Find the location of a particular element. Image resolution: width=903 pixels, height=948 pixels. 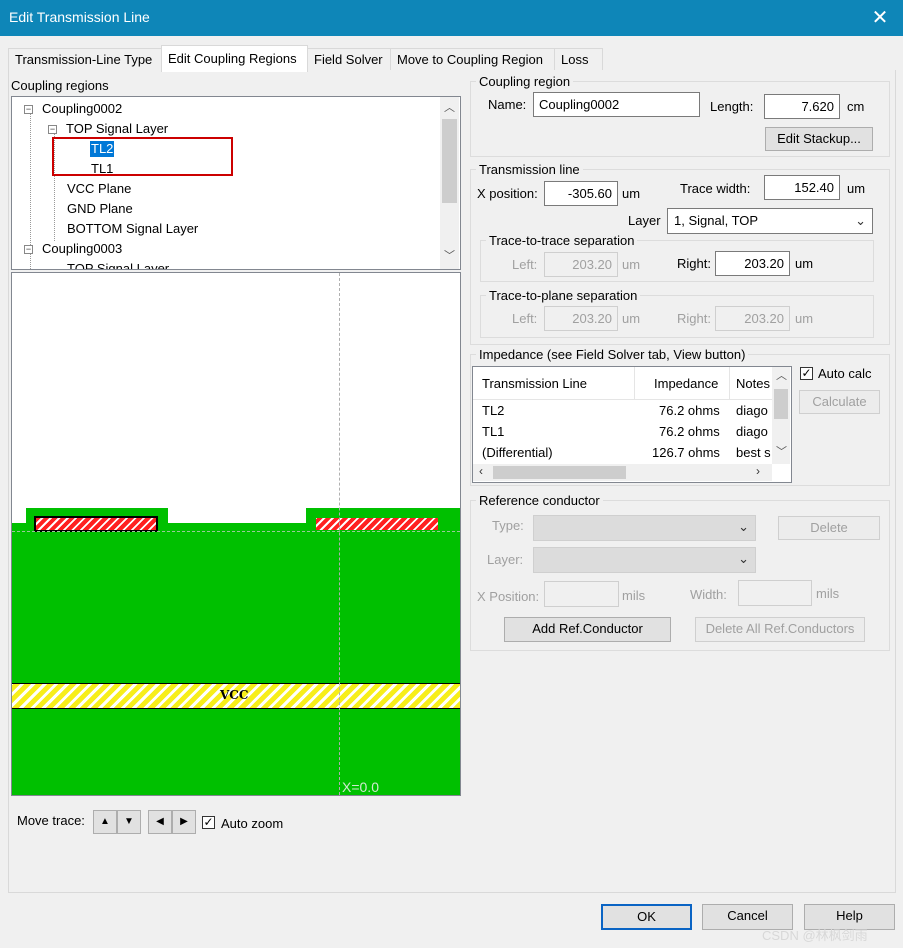

trace-tl1 is located at coordinates (377, 524).